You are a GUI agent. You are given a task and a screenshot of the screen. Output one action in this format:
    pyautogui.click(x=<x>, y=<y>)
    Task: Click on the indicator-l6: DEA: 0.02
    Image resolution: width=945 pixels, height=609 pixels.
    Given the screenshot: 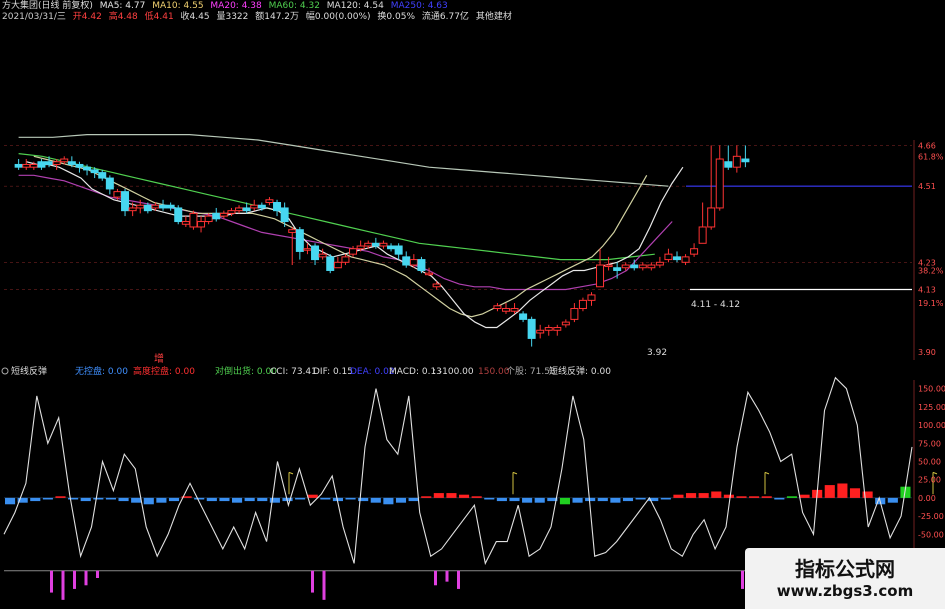 What is the action you would take?
    pyautogui.click(x=372, y=372)
    